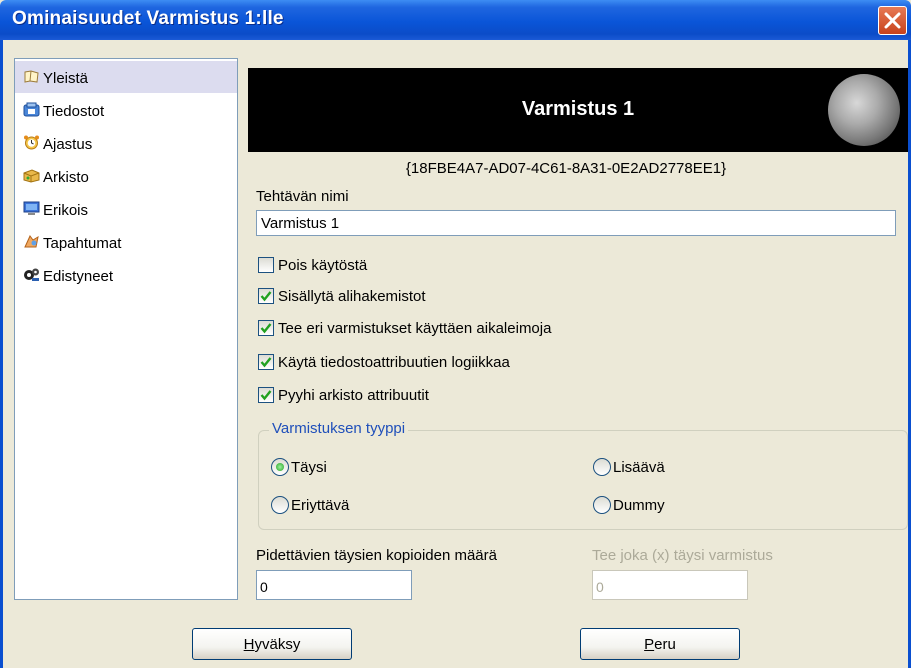 The image size is (911, 668). Describe the element at coordinates (323, 265) in the screenshot. I see `checkbox-label: Pois käytöstä` at that location.